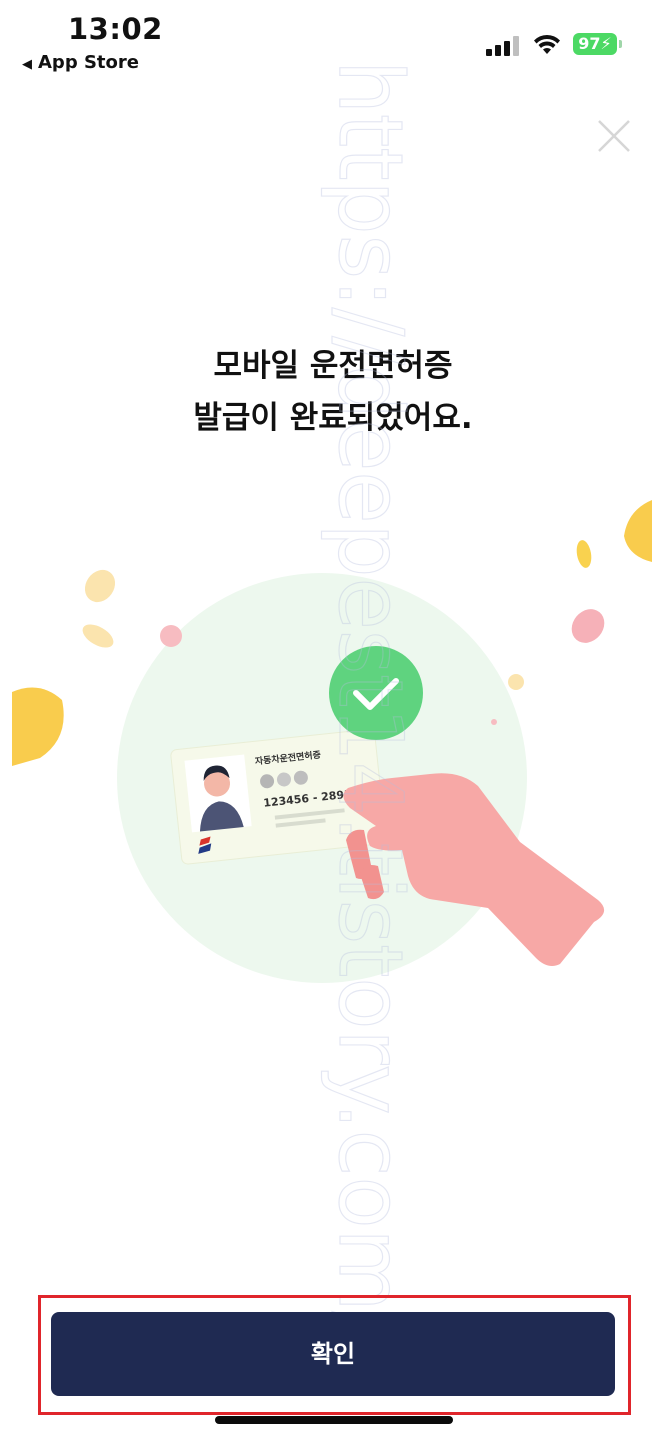  I want to click on back-to-app-store: ◀ App Store, so click(80, 62).